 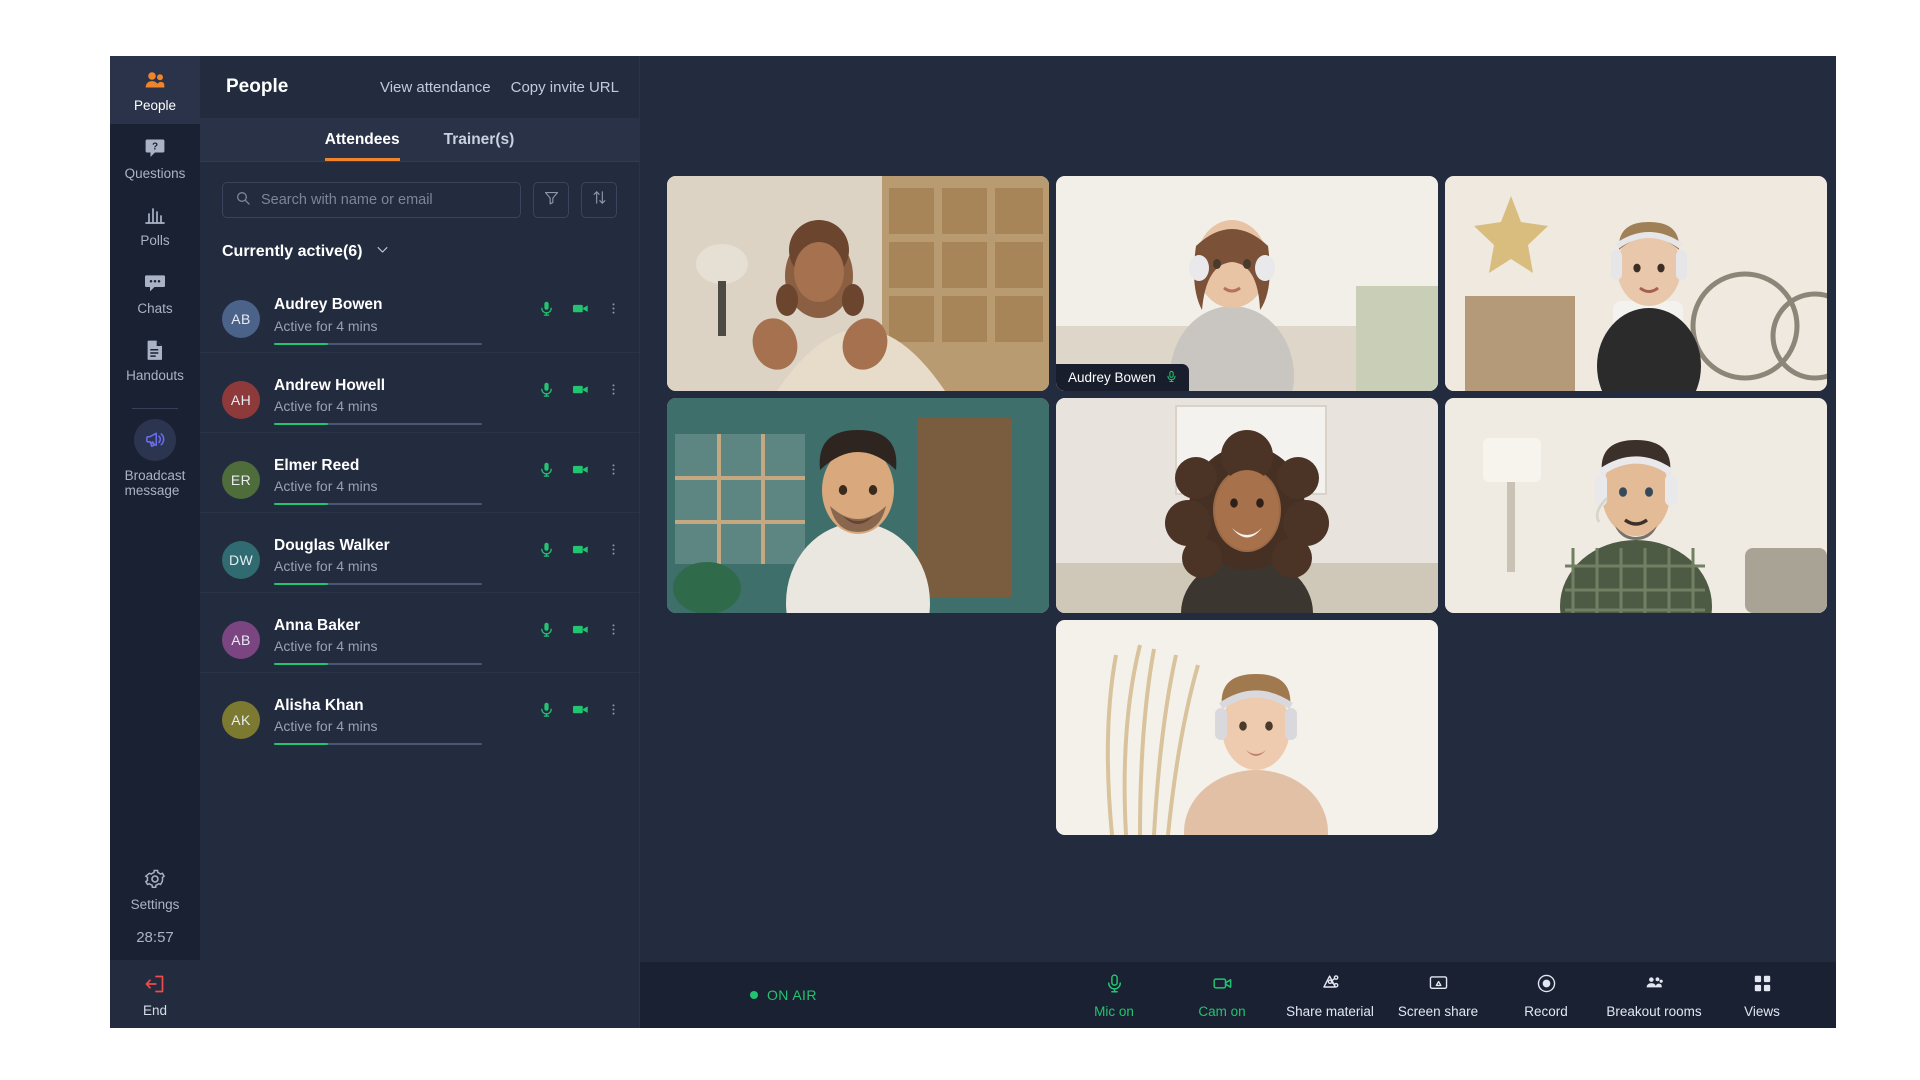 I want to click on chevron-down-icon, so click(x=382, y=252).